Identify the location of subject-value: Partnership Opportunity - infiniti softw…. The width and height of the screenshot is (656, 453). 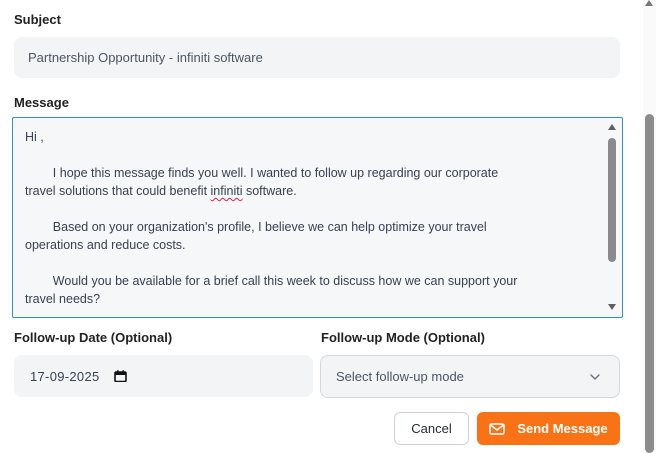
(145, 57).